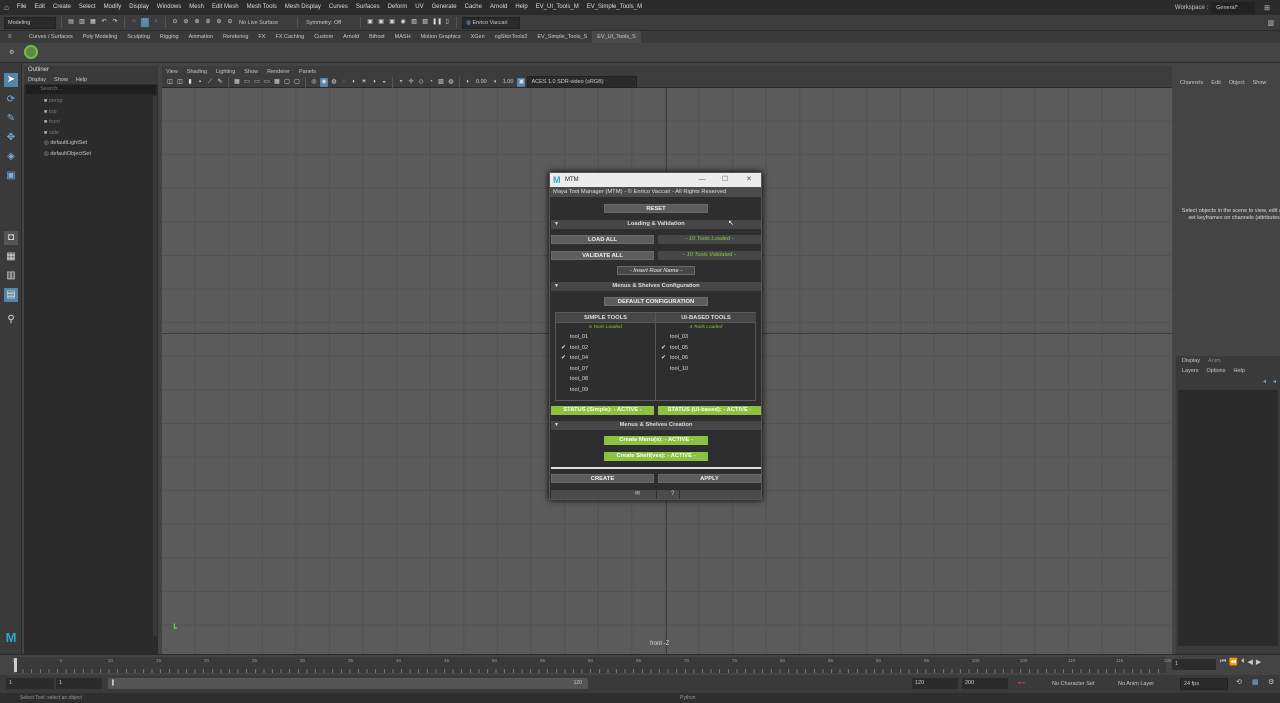 This screenshot has width=1280, height=703. I want to click on mtm-shelf-button-icon, so click(31, 52).